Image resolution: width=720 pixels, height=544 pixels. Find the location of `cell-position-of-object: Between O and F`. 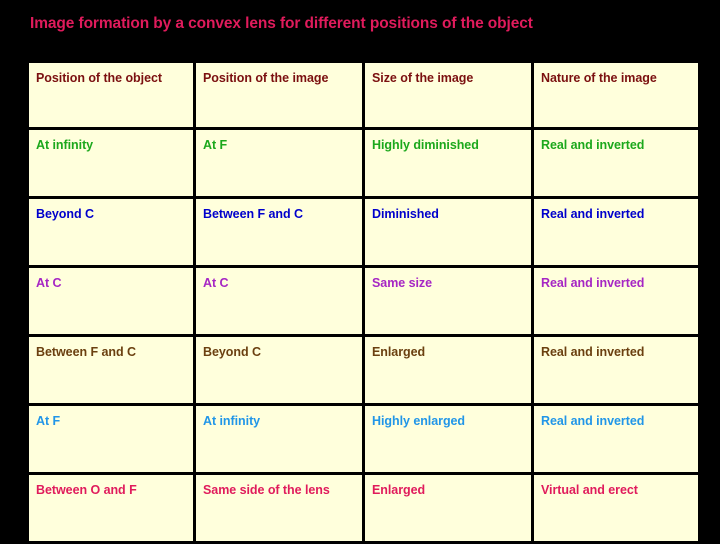

cell-position-of-object: Between O and F is located at coordinates (111, 508).